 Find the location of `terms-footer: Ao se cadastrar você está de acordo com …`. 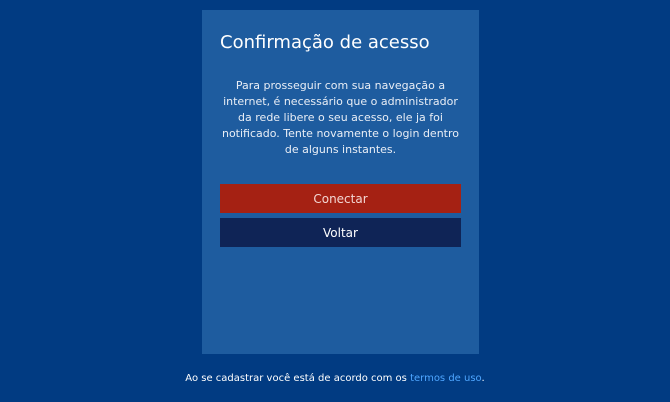

terms-footer: Ao se cadastrar você está de acordo com … is located at coordinates (335, 378).